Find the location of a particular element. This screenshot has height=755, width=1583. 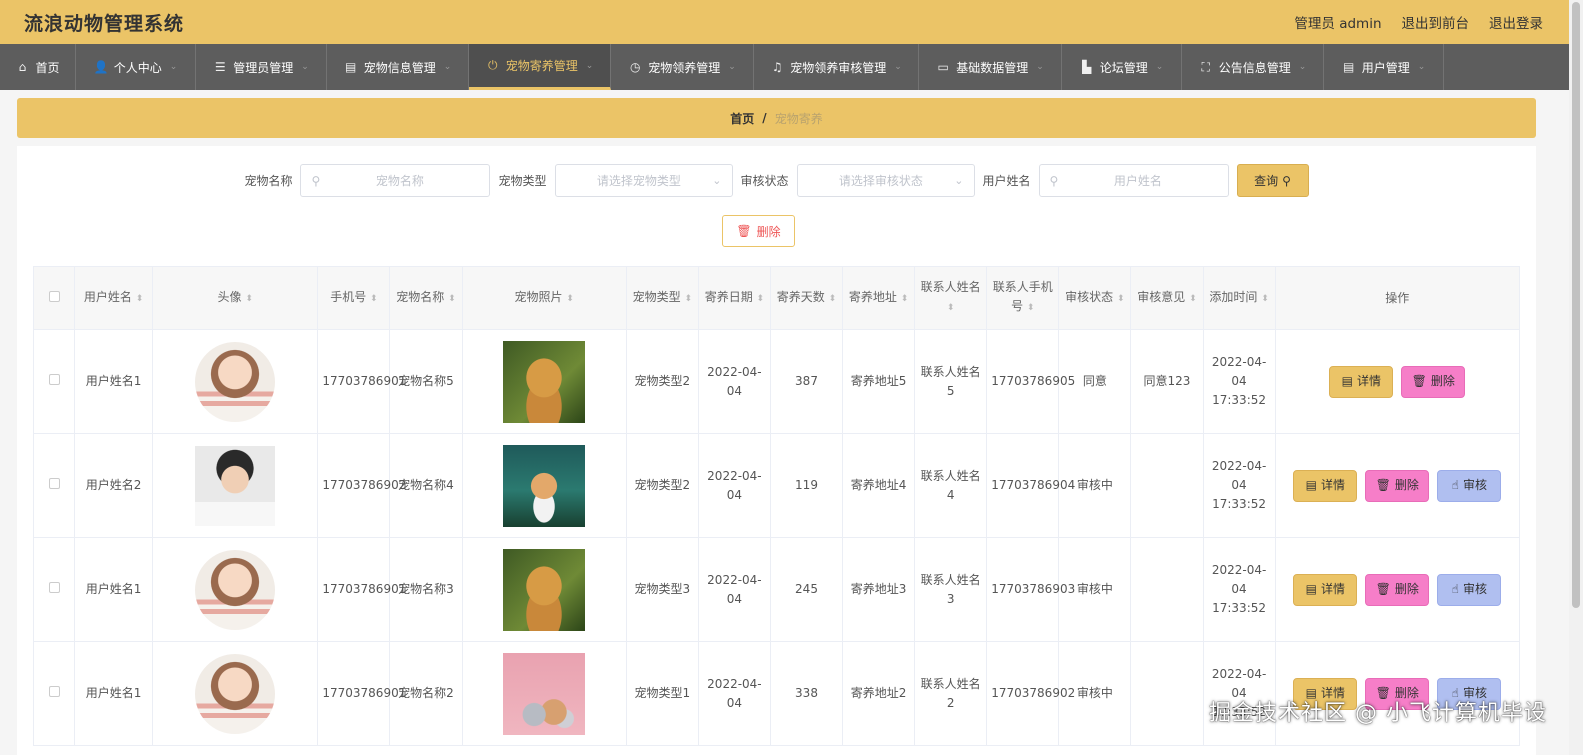

detail-icon: ▤ is located at coordinates (1311, 485).